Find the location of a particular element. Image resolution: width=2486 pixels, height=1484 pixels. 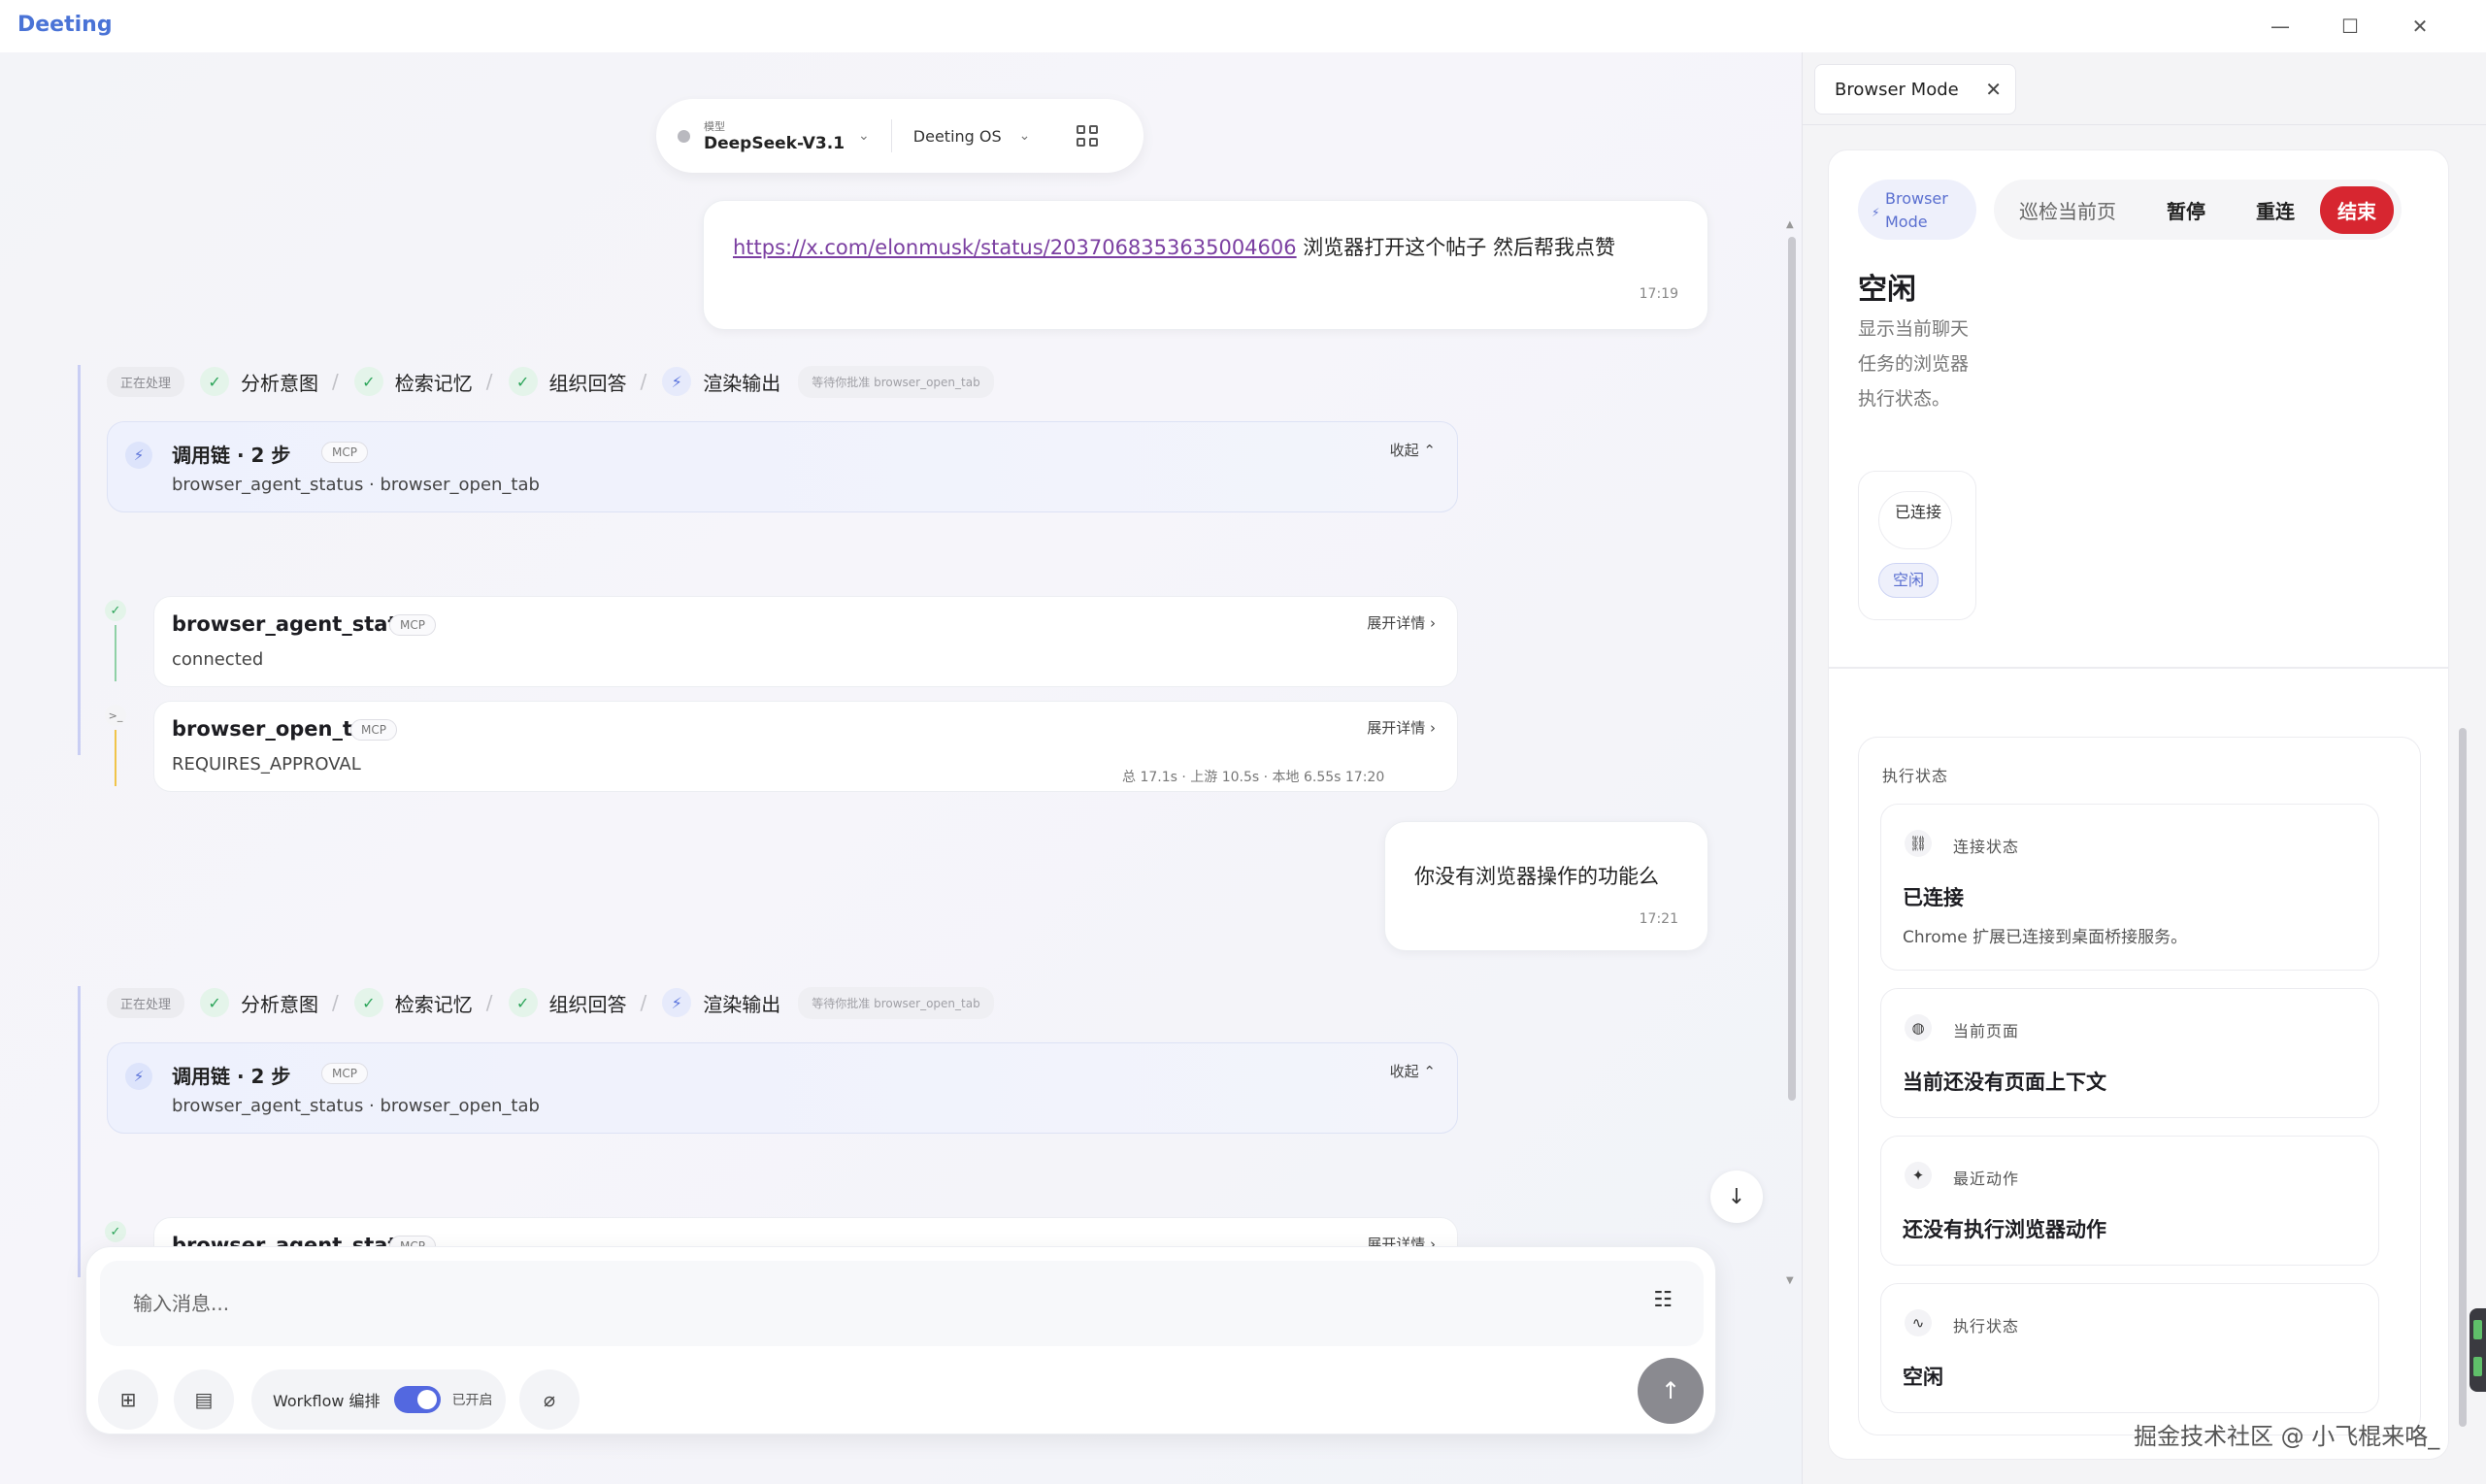

message-input is located at coordinates (902, 1303).